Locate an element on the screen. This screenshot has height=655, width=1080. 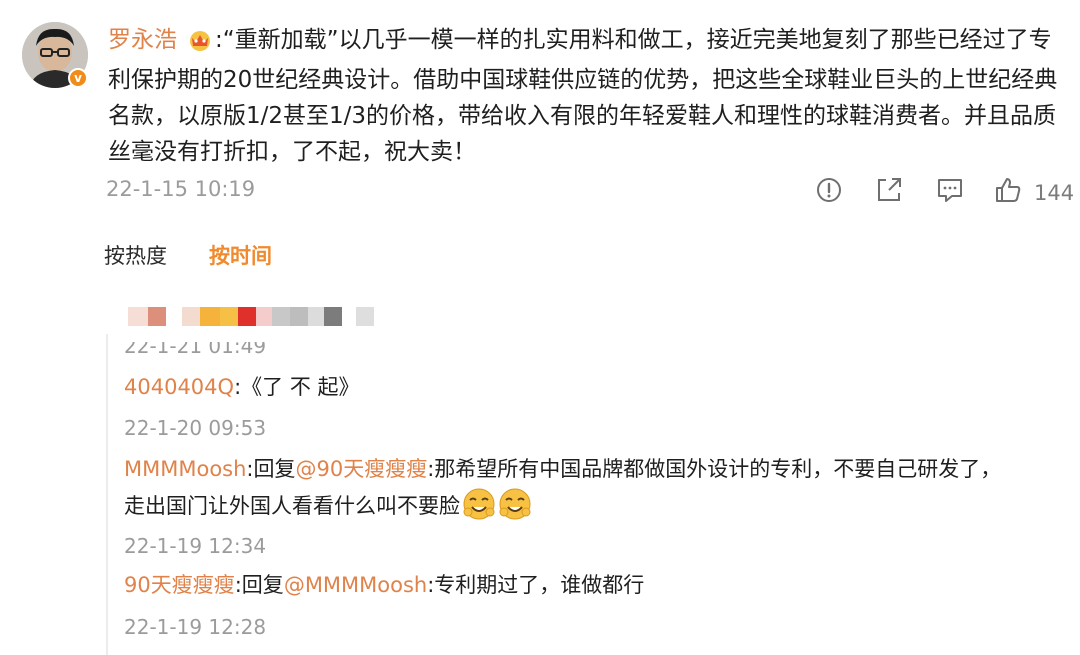
pixelated-redaction is located at coordinates (251, 316).